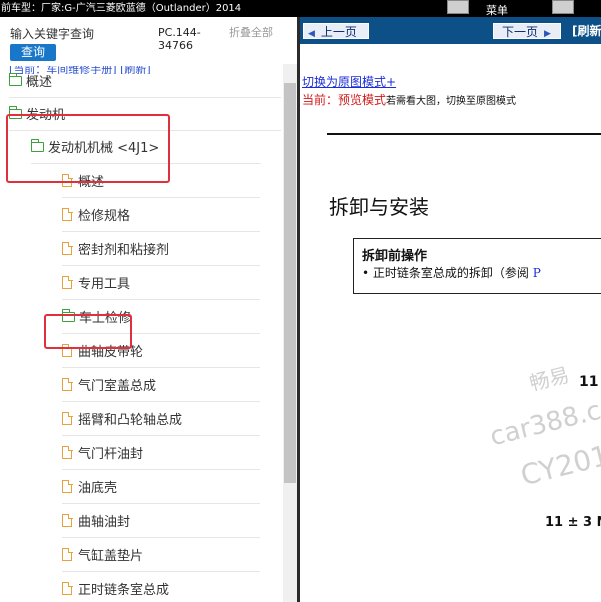 The width and height of the screenshot is (601, 602). What do you see at coordinates (33, 52) in the screenshot?
I see `search-button: 查询` at bounding box center [33, 52].